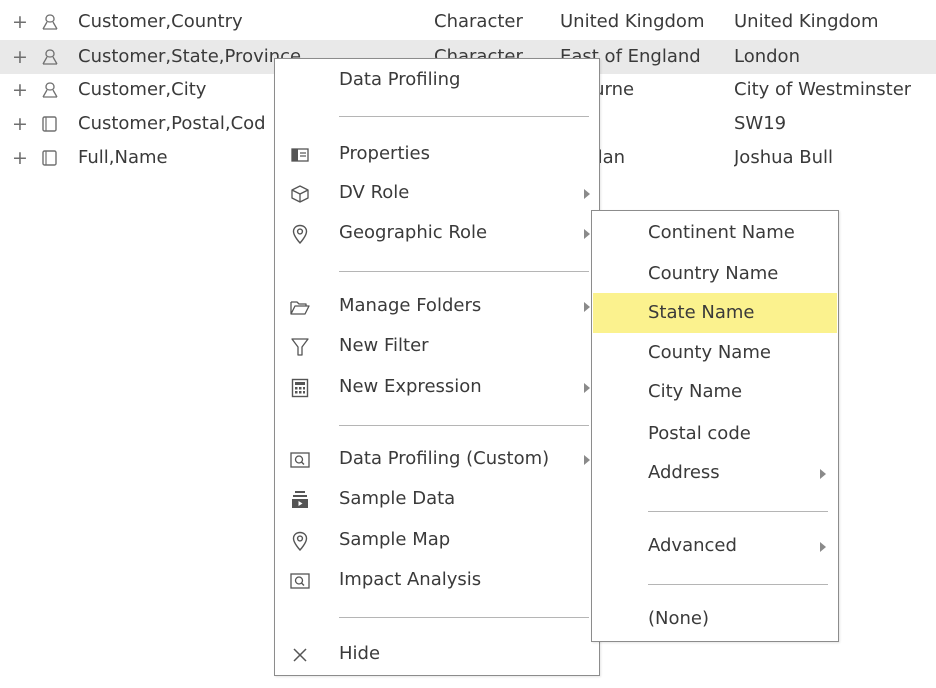 This screenshot has width=936, height=688. I want to click on menu-item-label: Country Name, so click(713, 273).